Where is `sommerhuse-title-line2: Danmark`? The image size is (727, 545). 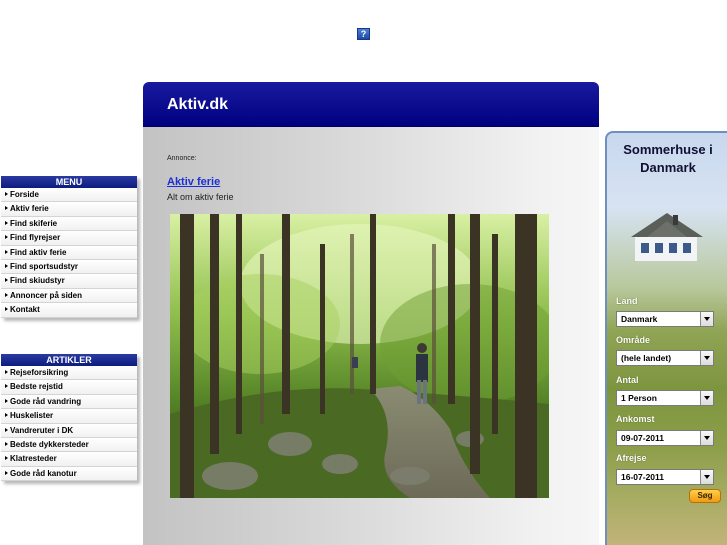 sommerhuse-title-line2: Danmark is located at coordinates (668, 167).